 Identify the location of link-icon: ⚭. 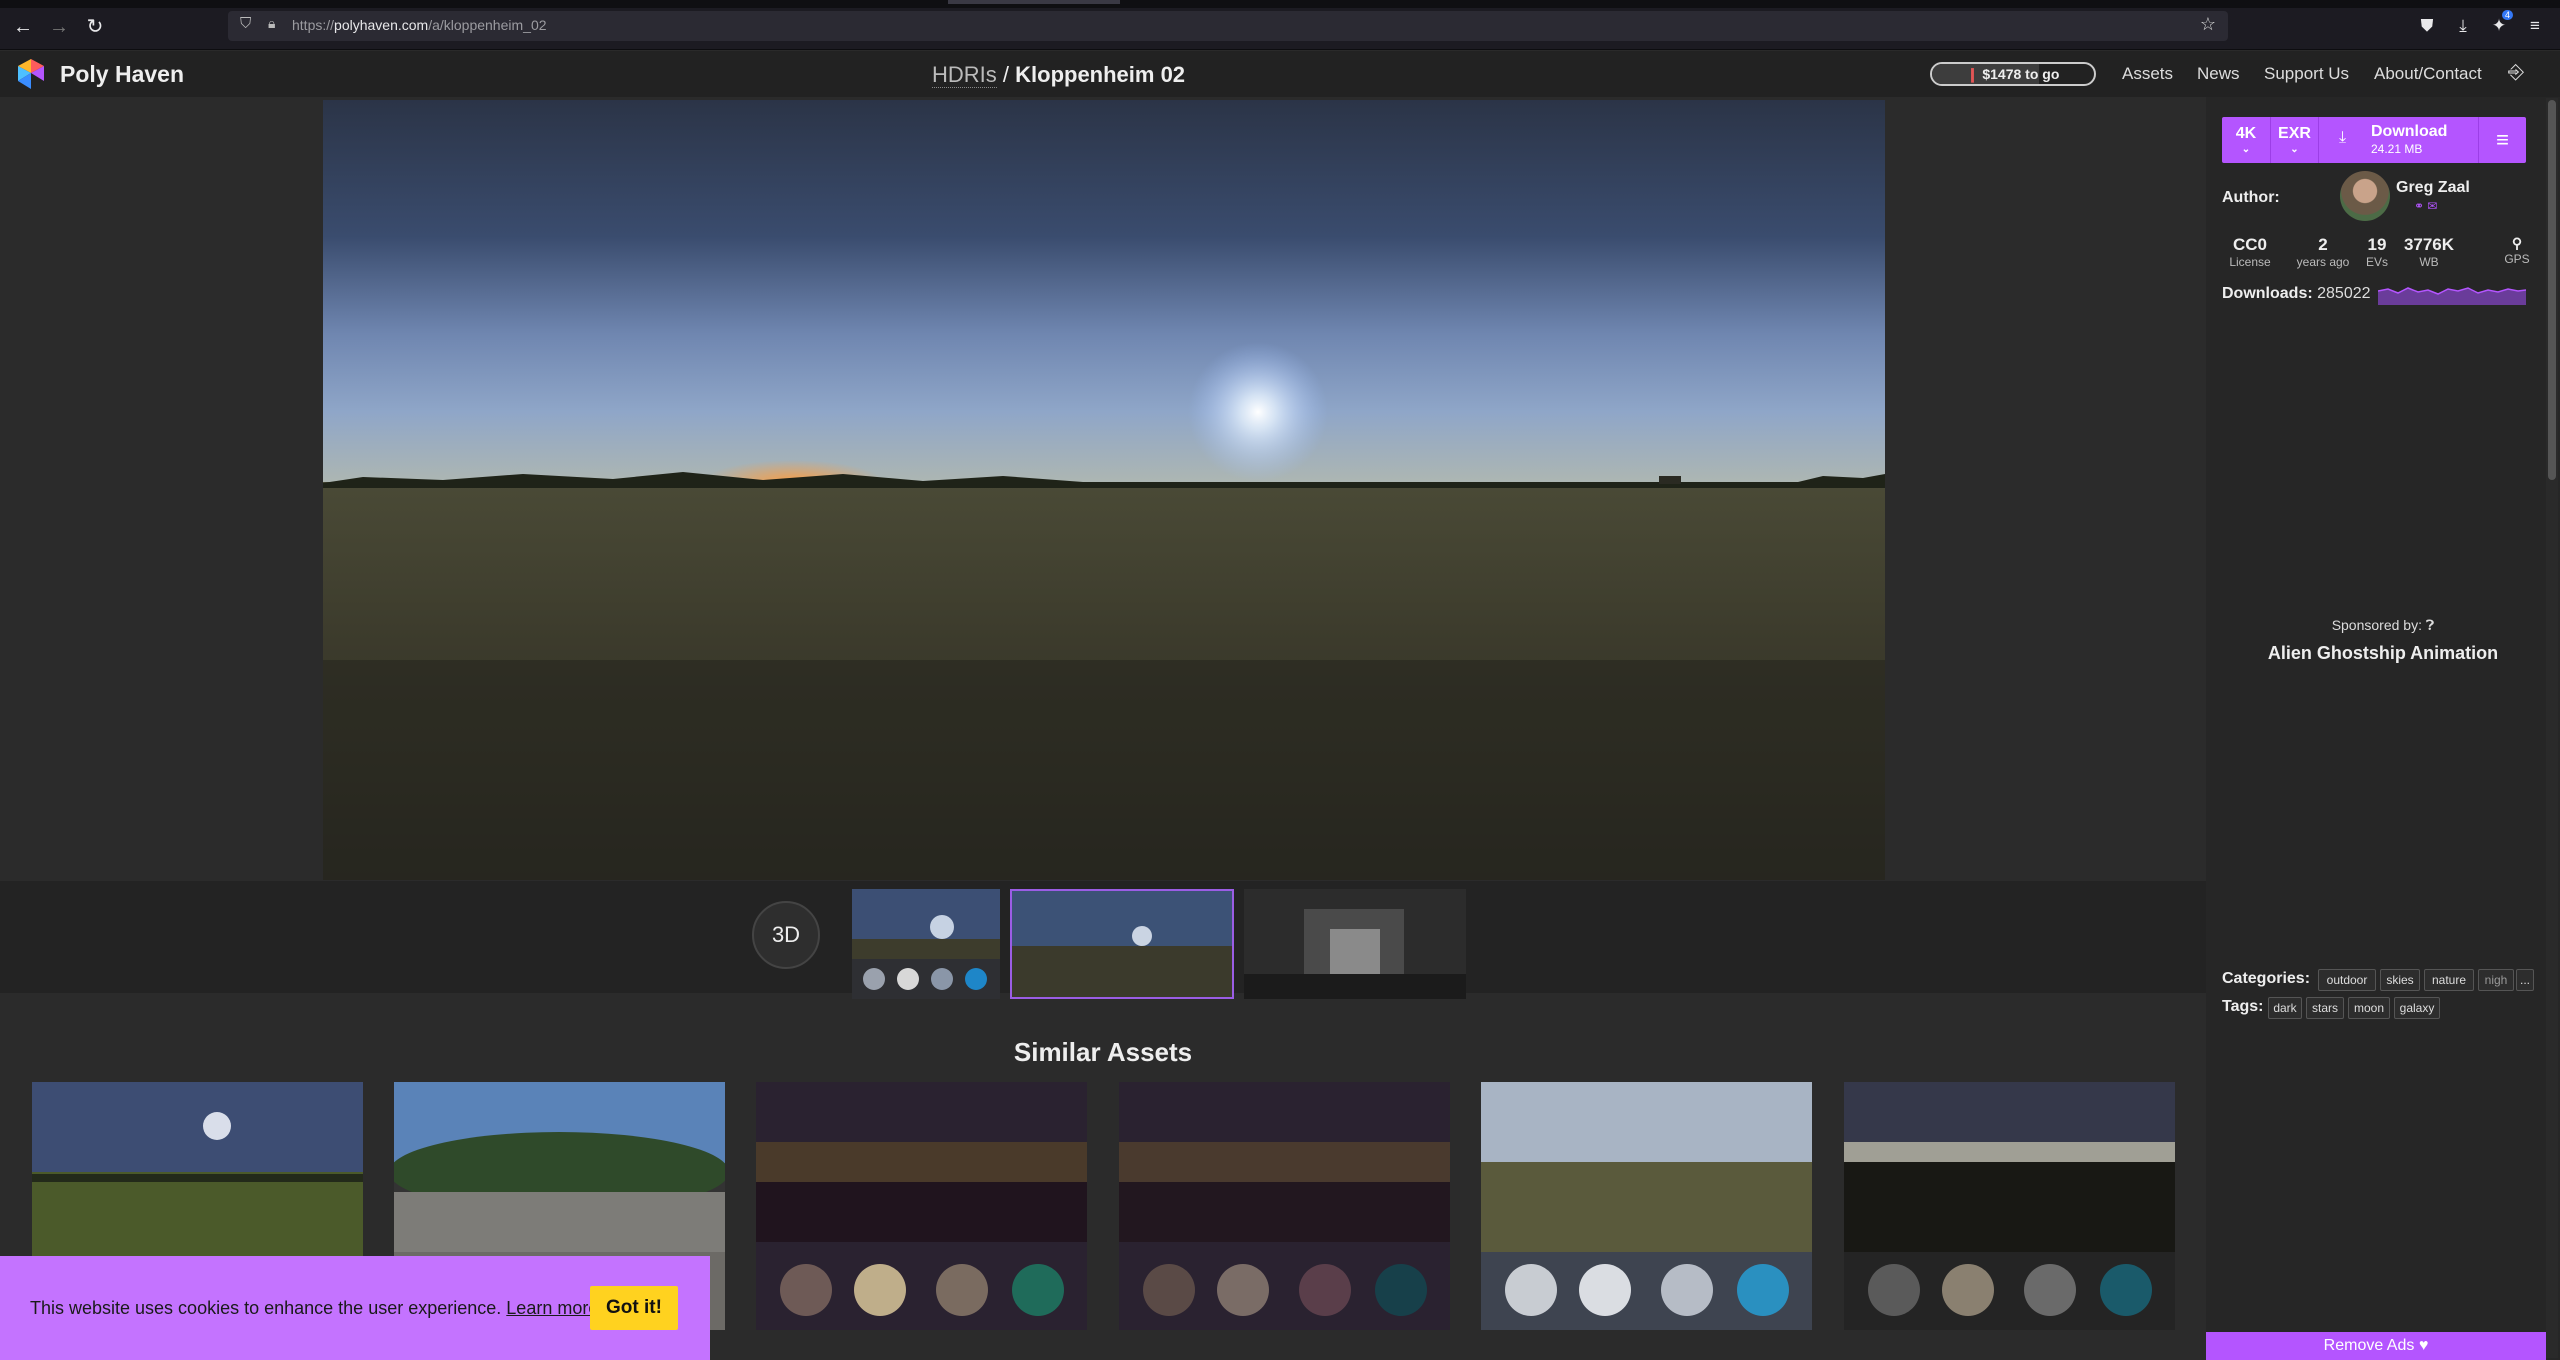
(2419, 206).